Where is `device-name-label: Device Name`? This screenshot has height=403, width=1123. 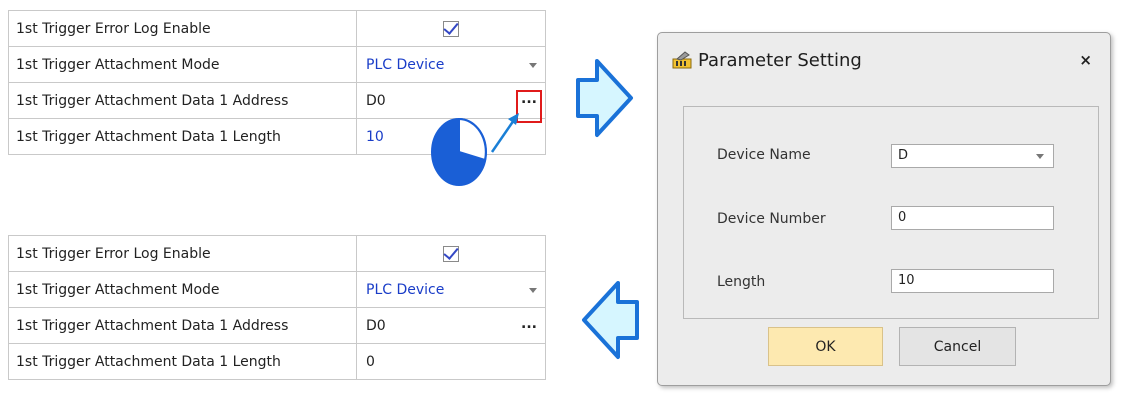 device-name-label: Device Name is located at coordinates (764, 155).